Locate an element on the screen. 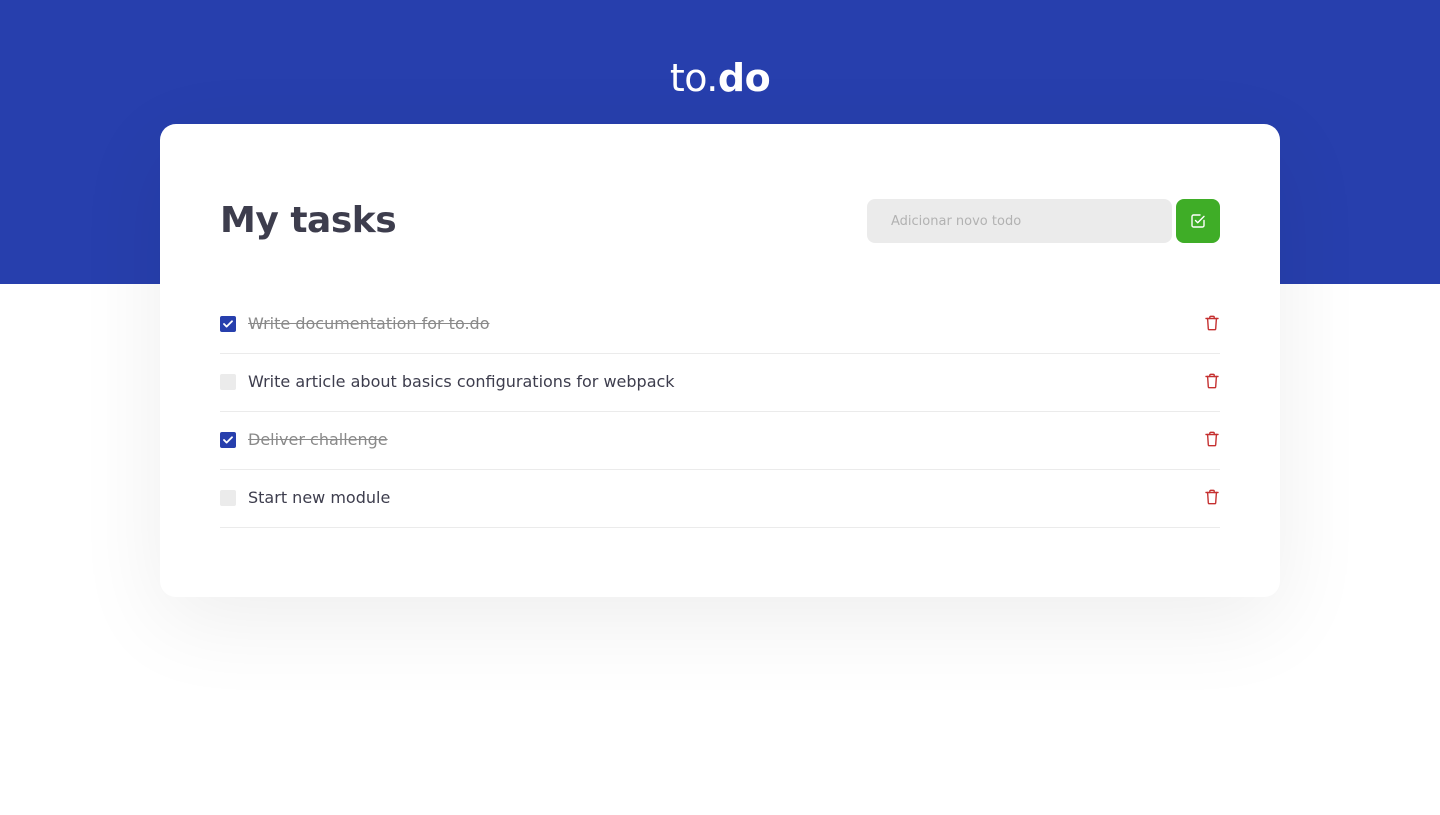 The image size is (1440, 815). app-logo: to.do is located at coordinates (720, 78).